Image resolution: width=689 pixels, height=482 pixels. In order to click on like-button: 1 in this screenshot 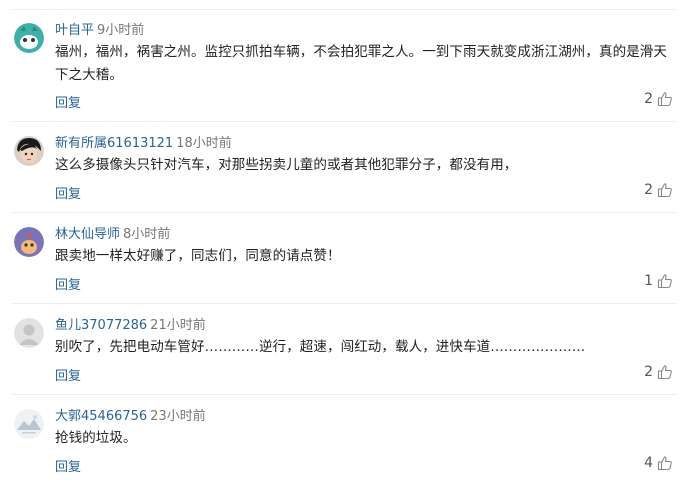, I will do `click(658, 281)`.